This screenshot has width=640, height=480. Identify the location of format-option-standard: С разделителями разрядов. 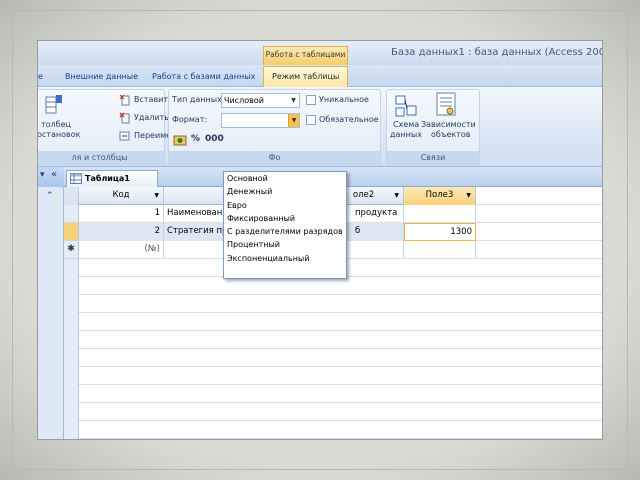
(285, 231).